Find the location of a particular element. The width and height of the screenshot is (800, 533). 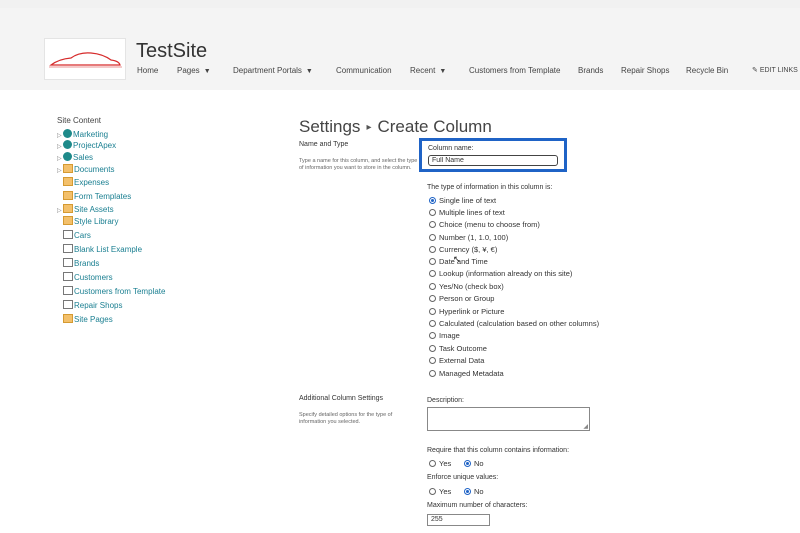

leftnav-item-customers-from-template: Customers from Template is located at coordinates (111, 292).